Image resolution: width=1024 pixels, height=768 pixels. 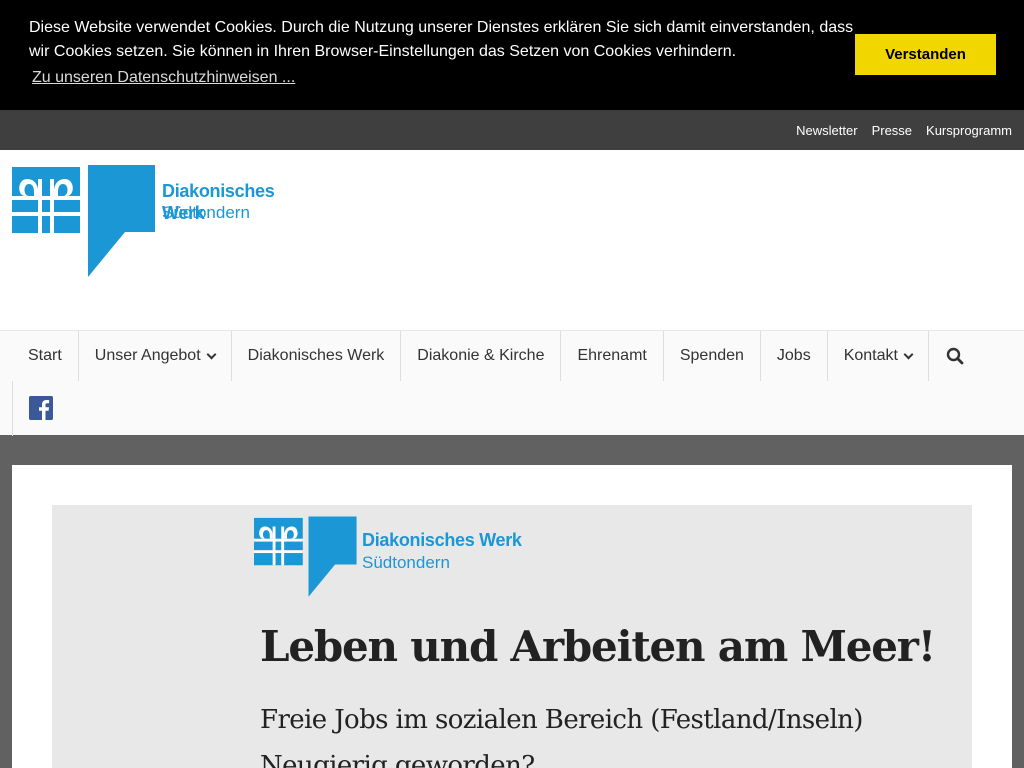 What do you see at coordinates (397, 759) in the screenshot?
I see `hero-question: Neugierig geworden?` at bounding box center [397, 759].